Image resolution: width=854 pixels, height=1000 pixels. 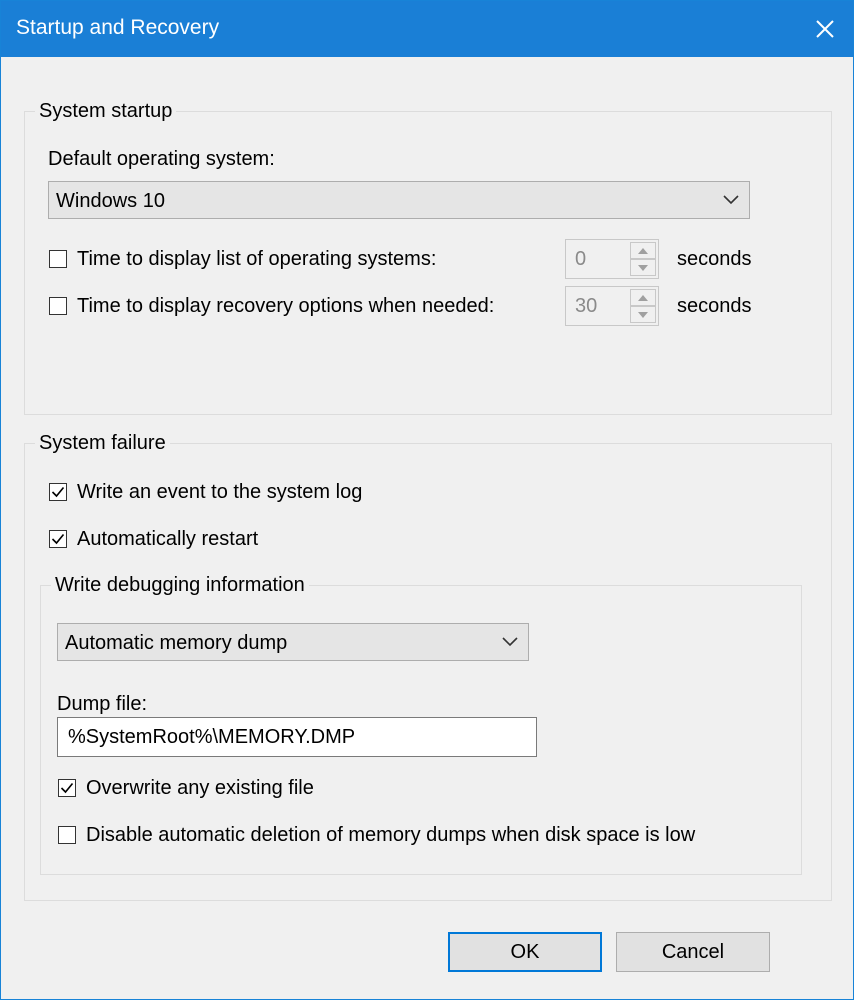 What do you see at coordinates (67, 835) in the screenshot?
I see `disable-deletion-checkbox` at bounding box center [67, 835].